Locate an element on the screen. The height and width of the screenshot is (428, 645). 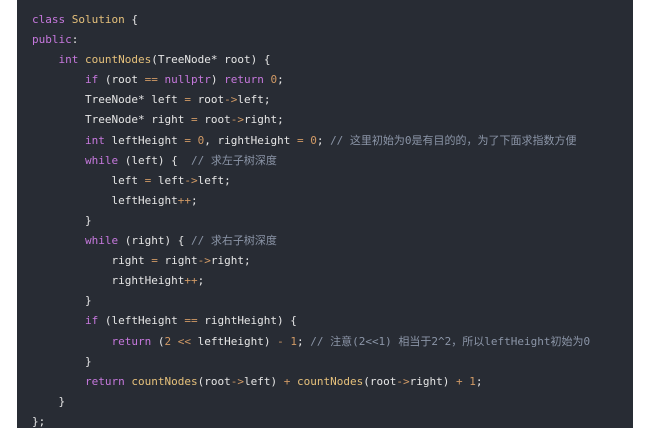
code-line: if (root == nullptr) return 0; is located at coordinates (332, 80).